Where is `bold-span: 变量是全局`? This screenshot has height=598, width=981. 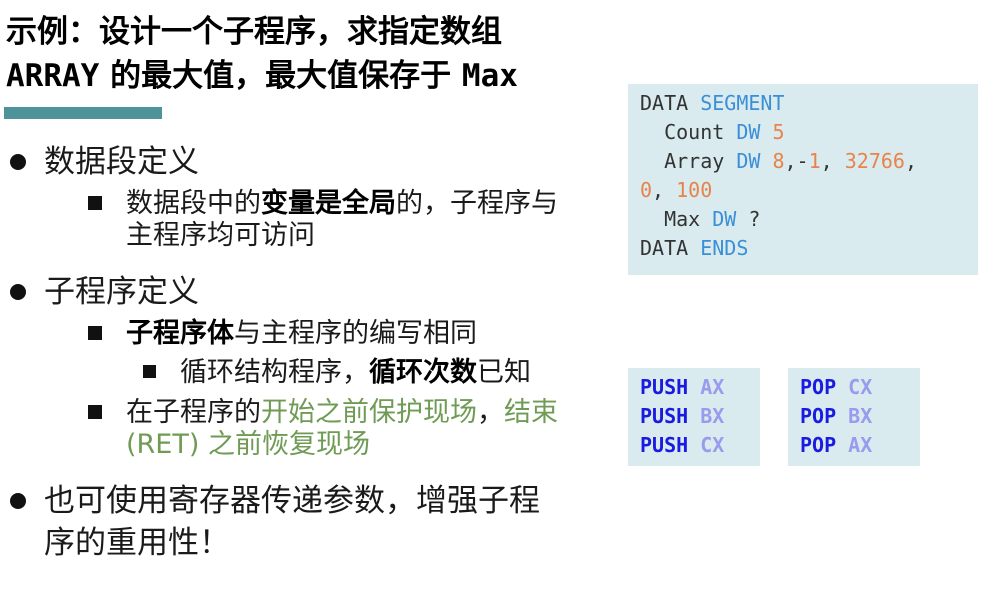 bold-span: 变量是全局 is located at coordinates (328, 203).